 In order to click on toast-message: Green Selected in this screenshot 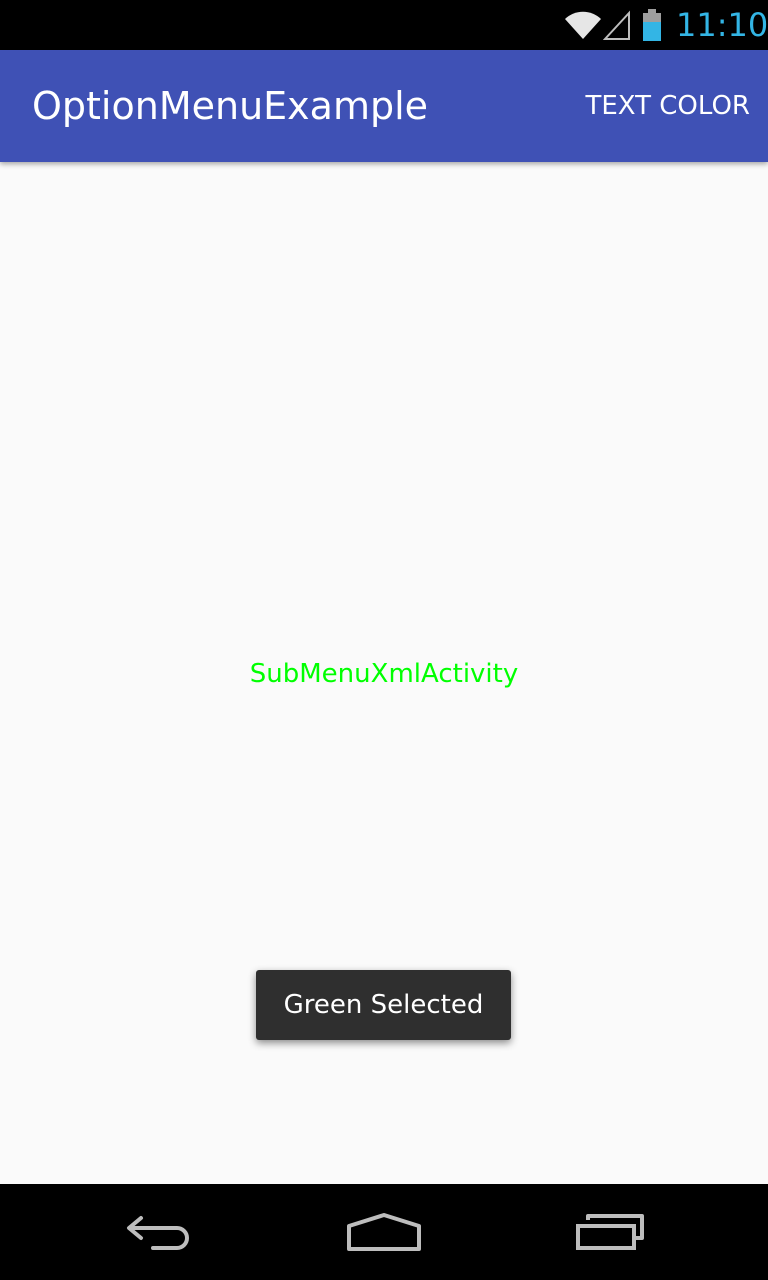, I will do `click(383, 1005)`.